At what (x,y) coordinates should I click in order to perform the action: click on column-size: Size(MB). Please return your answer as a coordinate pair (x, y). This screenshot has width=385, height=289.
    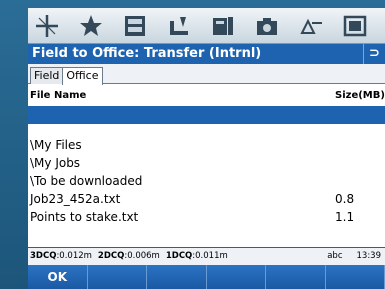
    Looking at the image, I should click on (360, 95).